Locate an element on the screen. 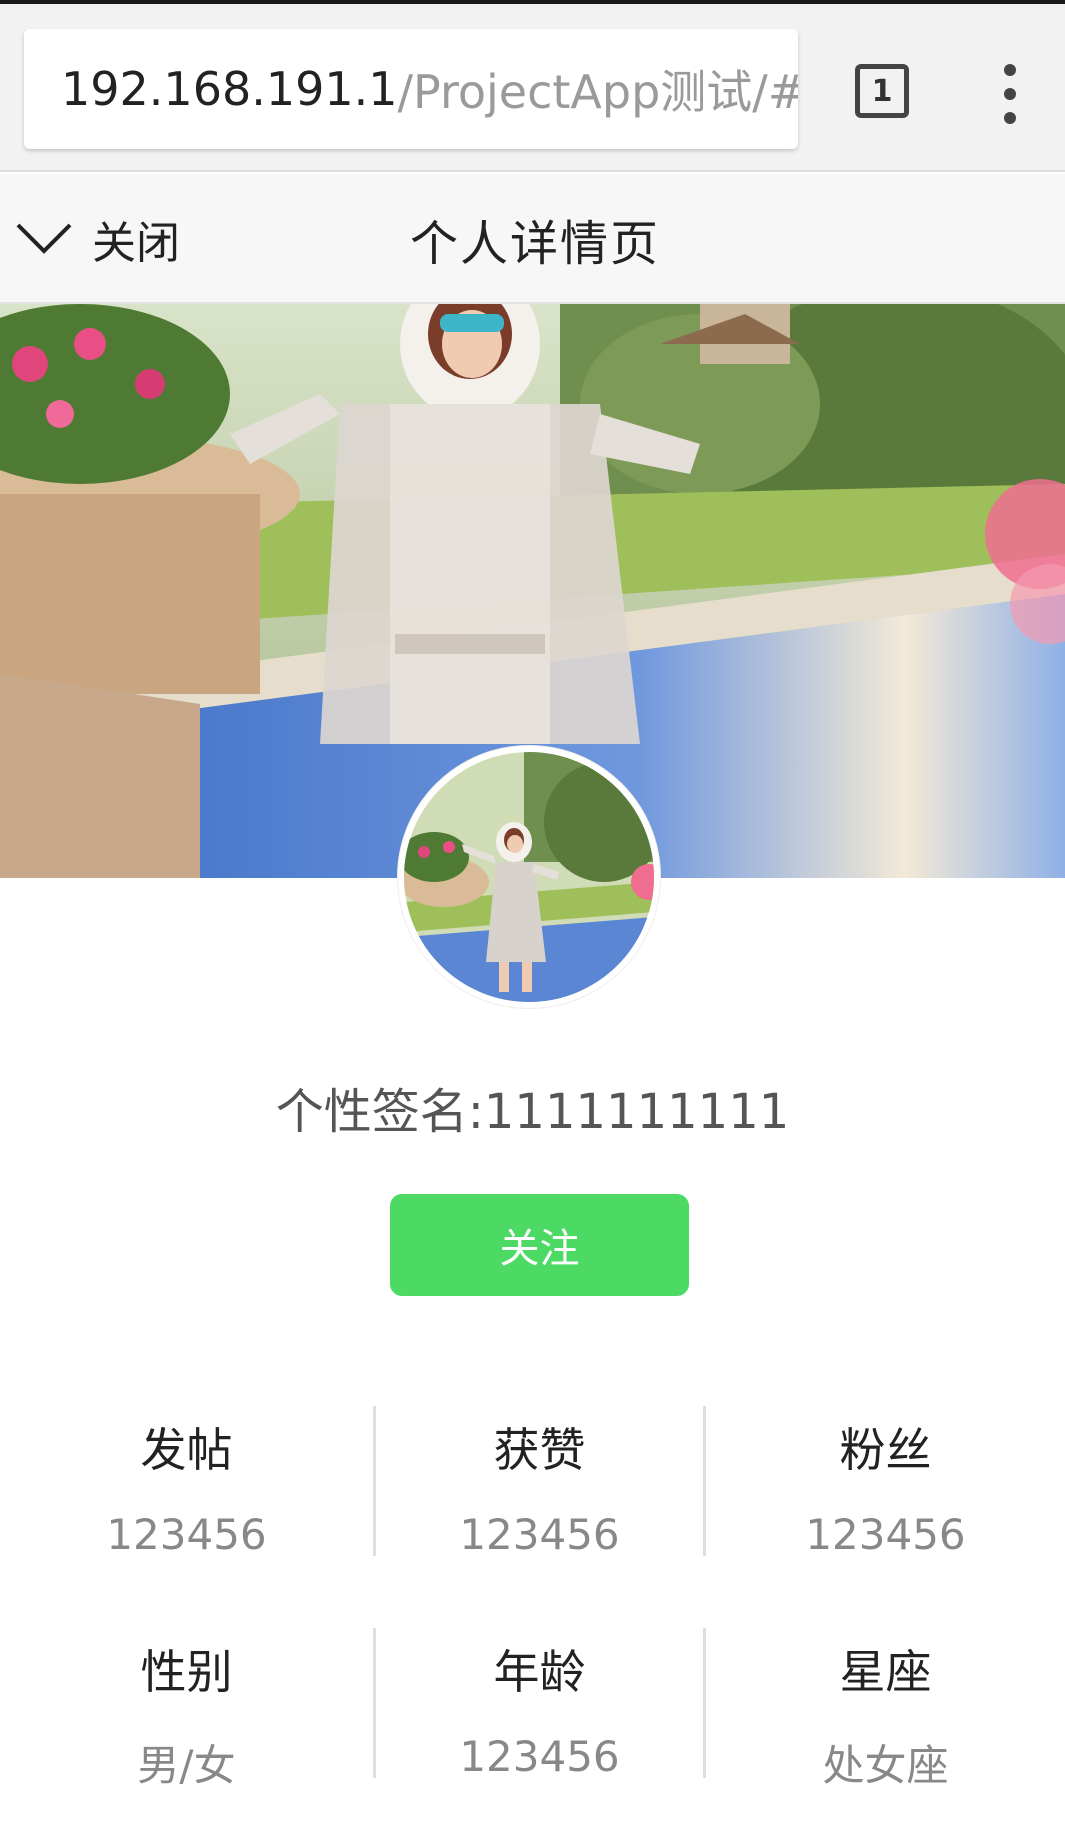 The height and width of the screenshot is (1842, 1065). page-title: 个人详情页 is located at coordinates (535, 244).